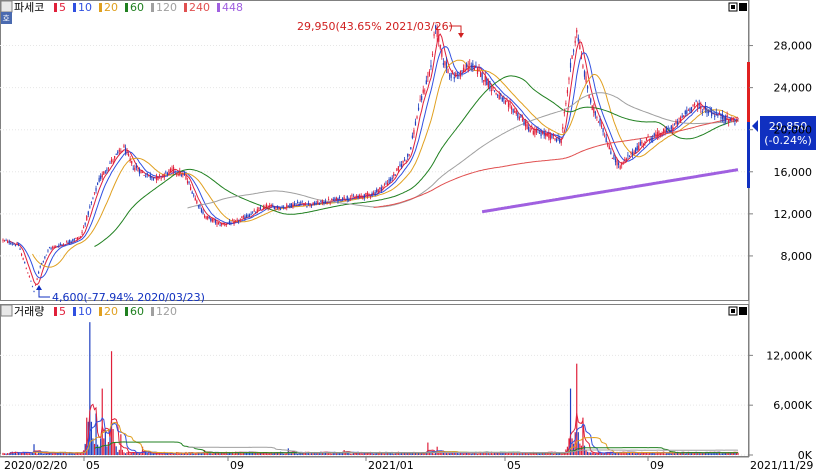  Describe the element at coordinates (137, 7) in the screenshot. I see `legend-label: 60` at that location.